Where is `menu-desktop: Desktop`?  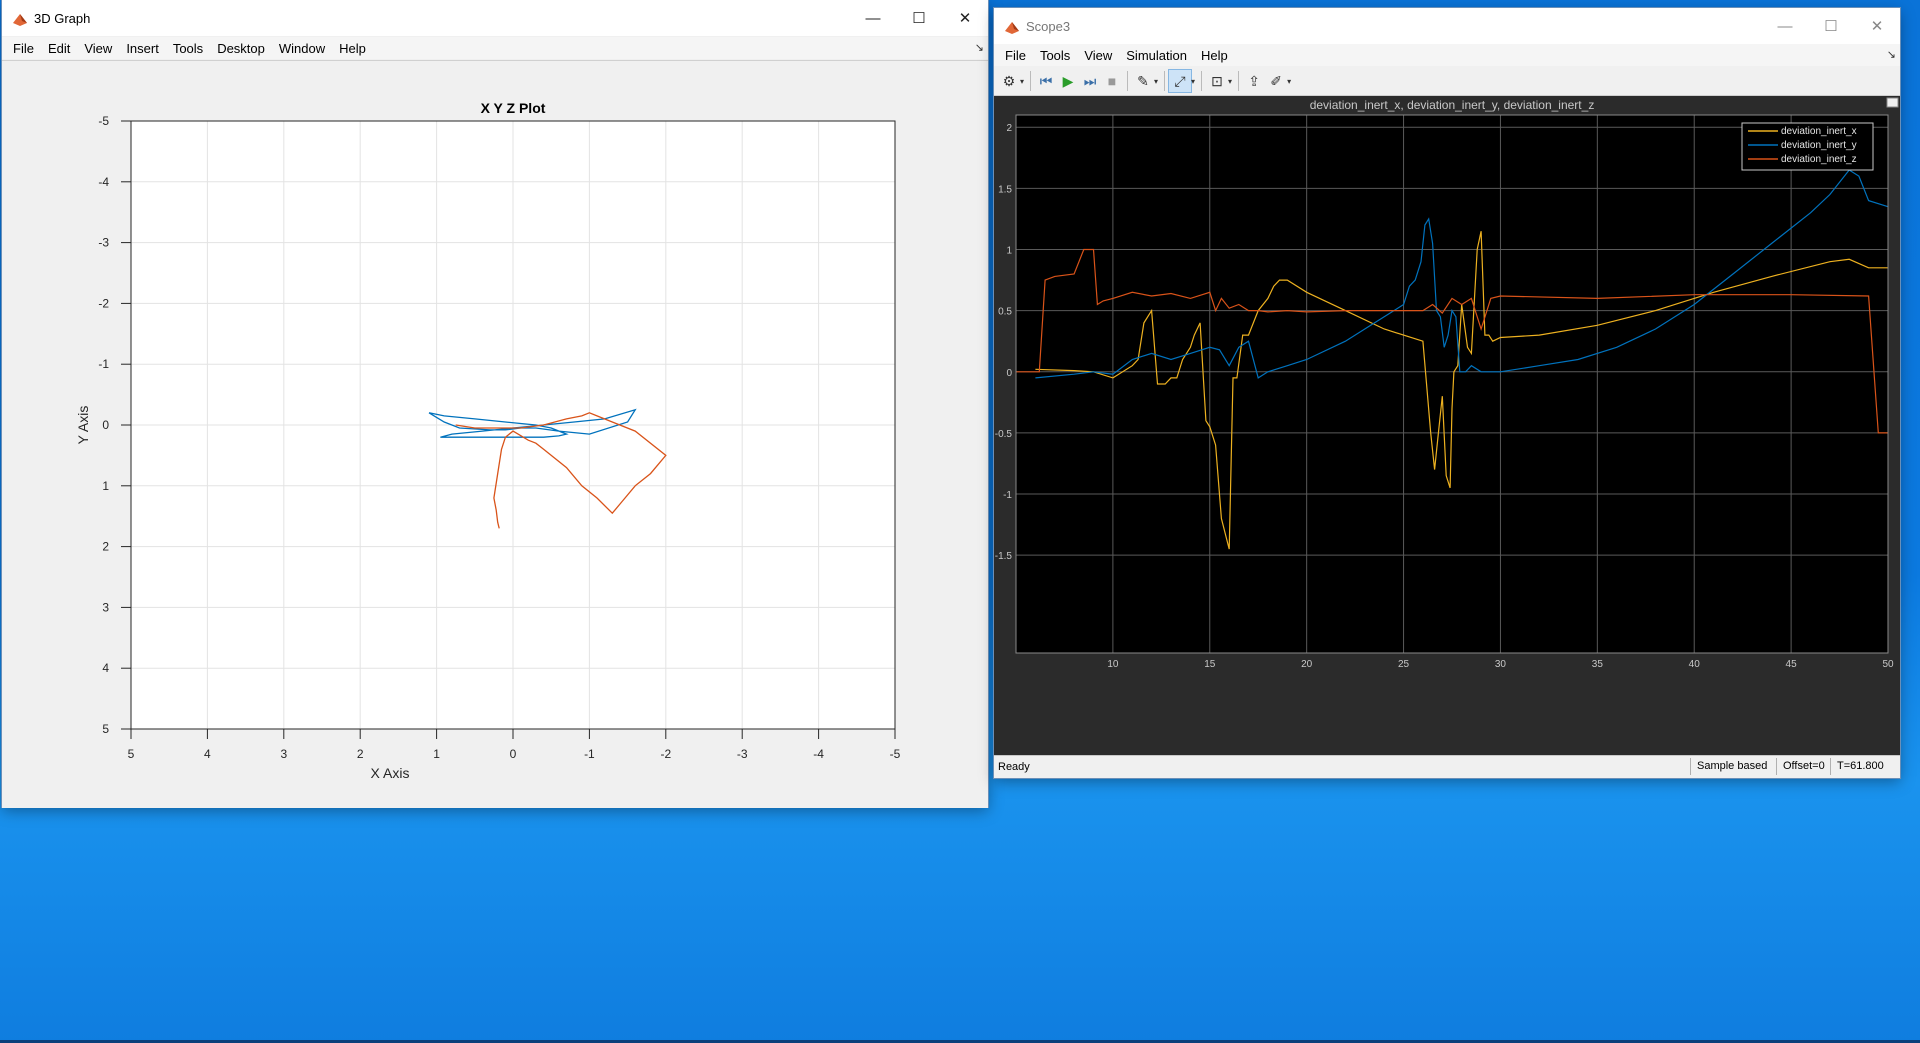 menu-desktop: Desktop is located at coordinates (241, 48).